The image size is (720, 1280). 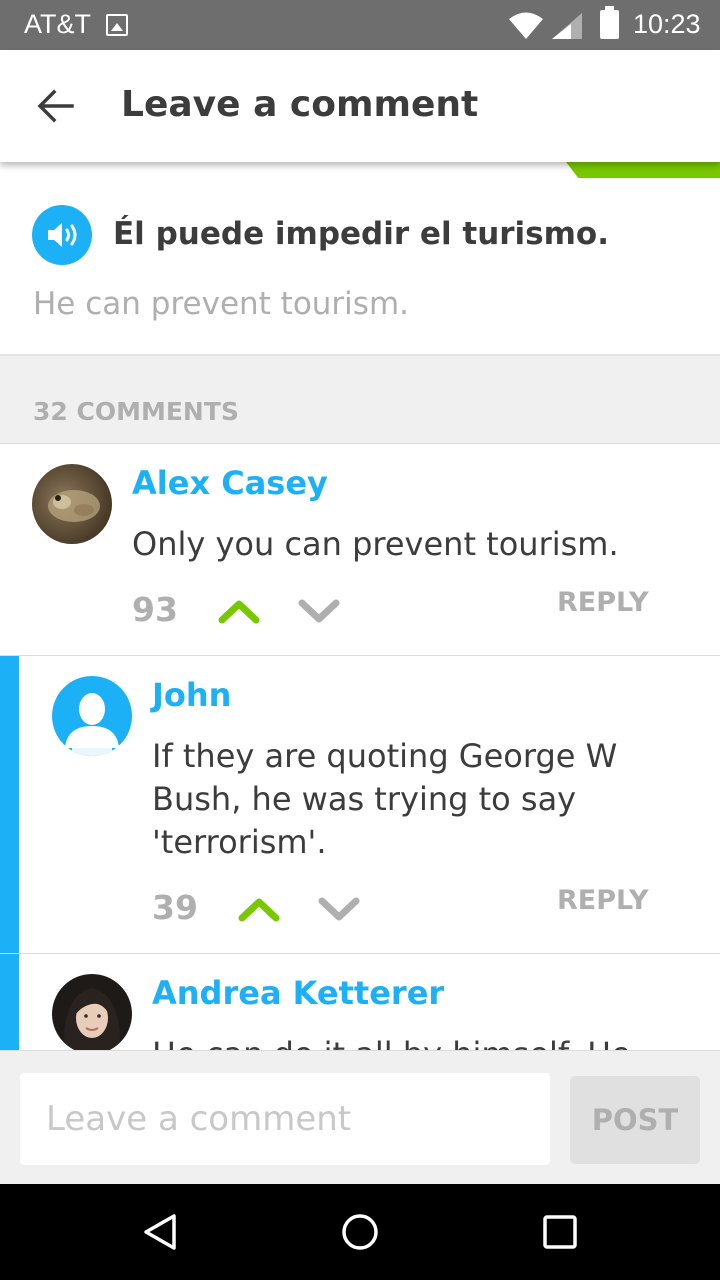 I want to click on status-bar: AT&T 10:23, so click(x=360, y=25).